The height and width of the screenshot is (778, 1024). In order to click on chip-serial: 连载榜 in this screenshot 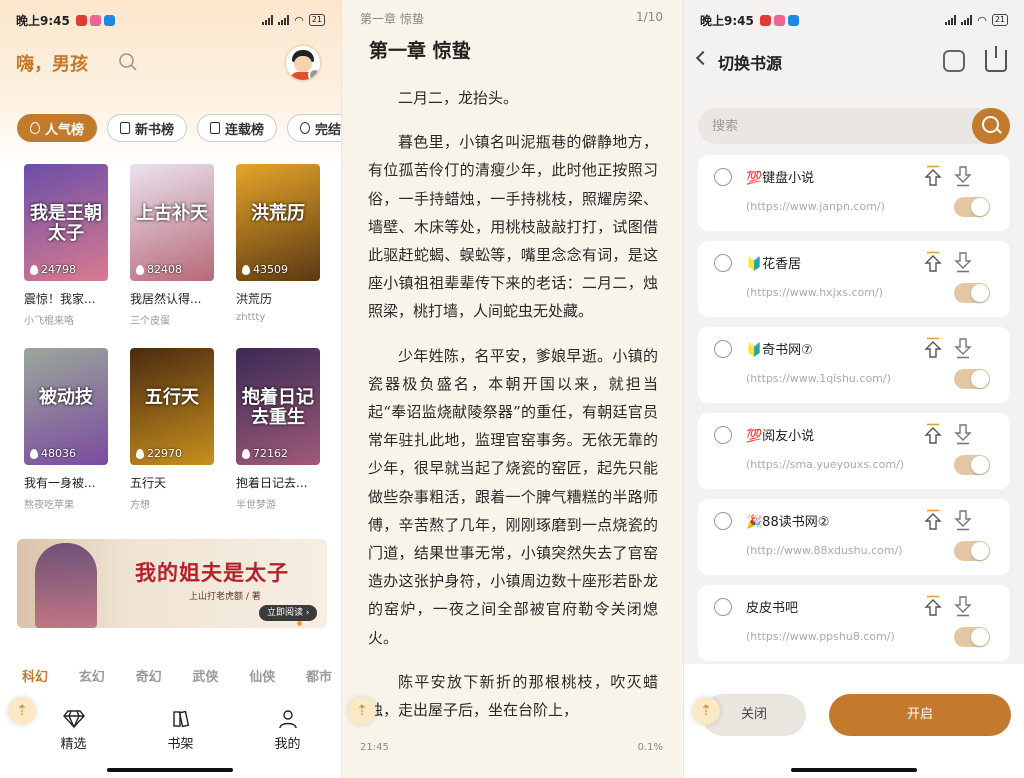, I will do `click(237, 128)`.